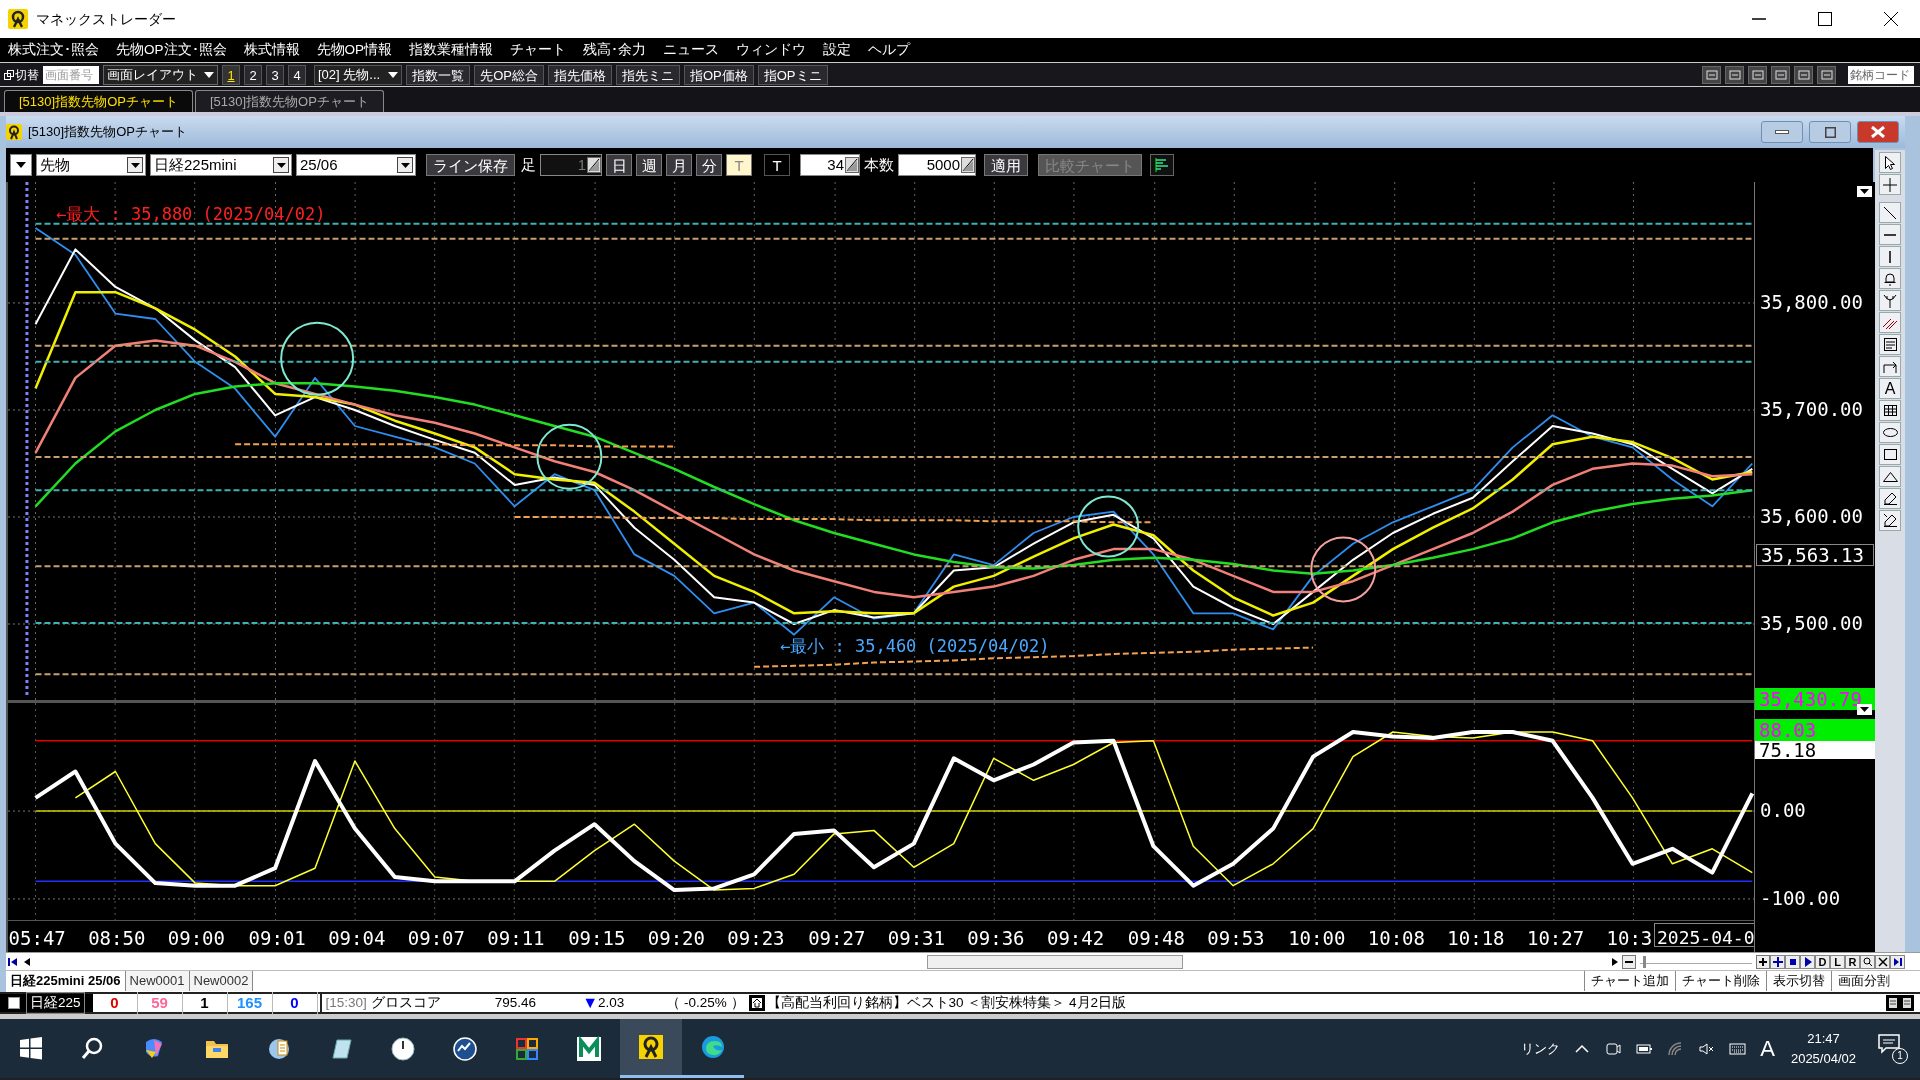 This screenshot has width=1920, height=1080. I want to click on toolbar-button: 先OP総合, so click(509, 74).